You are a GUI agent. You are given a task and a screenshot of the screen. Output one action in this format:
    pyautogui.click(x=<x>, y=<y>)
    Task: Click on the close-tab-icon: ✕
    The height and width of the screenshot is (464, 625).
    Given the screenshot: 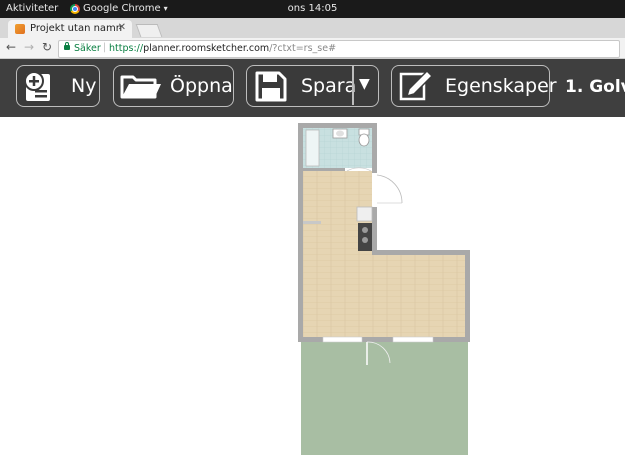 What is the action you would take?
    pyautogui.click(x=122, y=27)
    